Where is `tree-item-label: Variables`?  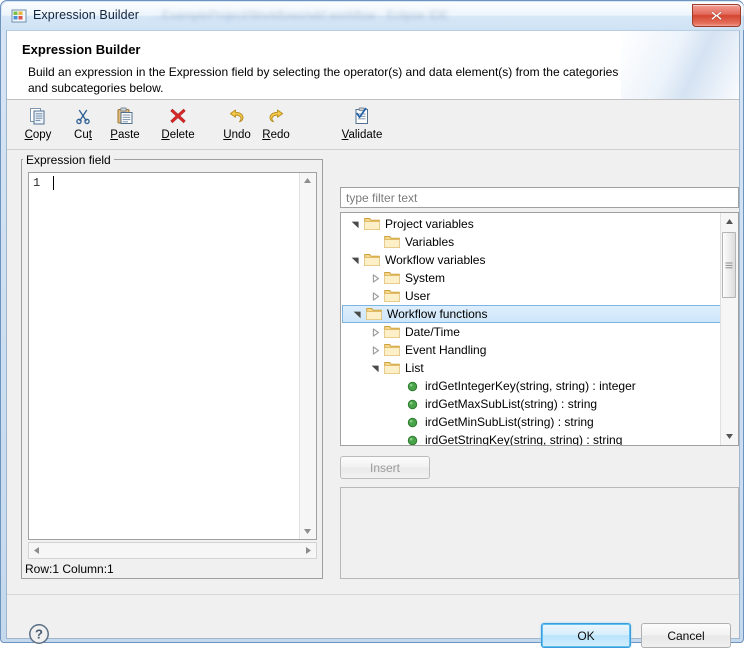 tree-item-label: Variables is located at coordinates (430, 242).